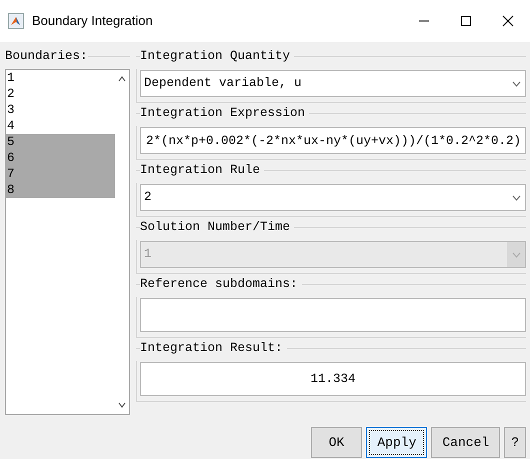 This screenshot has width=530, height=459. Describe the element at coordinates (211, 349) in the screenshot. I see `group-label: Integration Result:` at that location.